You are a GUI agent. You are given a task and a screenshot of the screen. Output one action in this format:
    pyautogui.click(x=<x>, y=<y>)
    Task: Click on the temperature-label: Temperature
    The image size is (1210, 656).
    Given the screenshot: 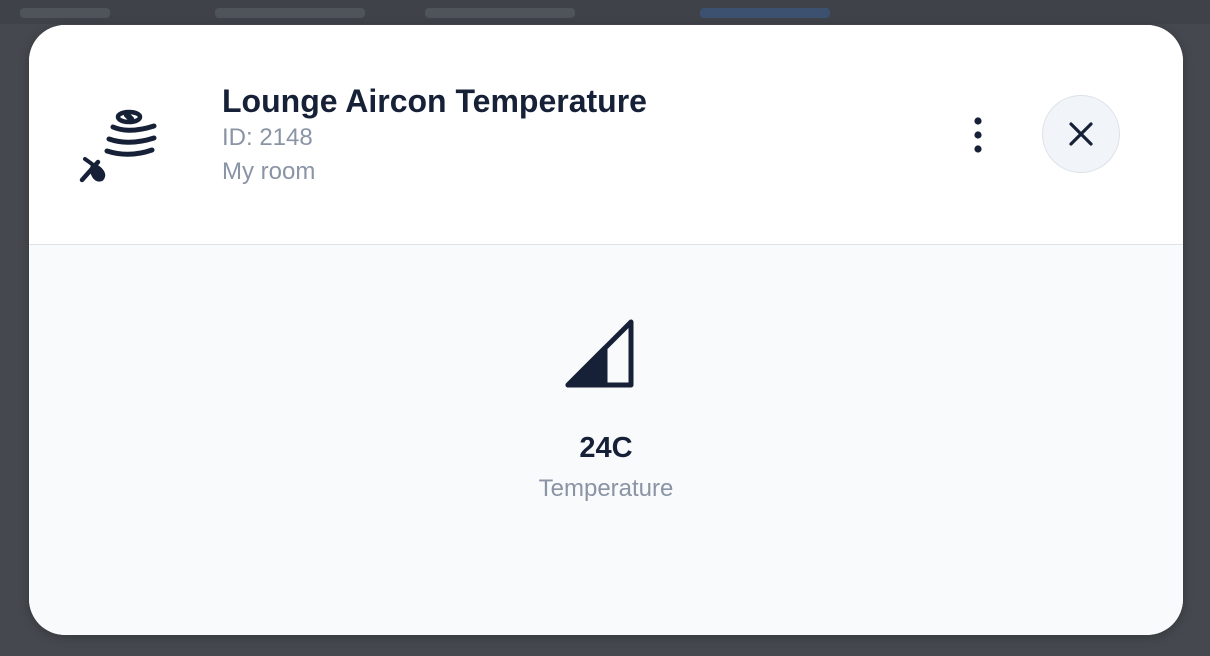 What is the action you would take?
    pyautogui.click(x=606, y=488)
    